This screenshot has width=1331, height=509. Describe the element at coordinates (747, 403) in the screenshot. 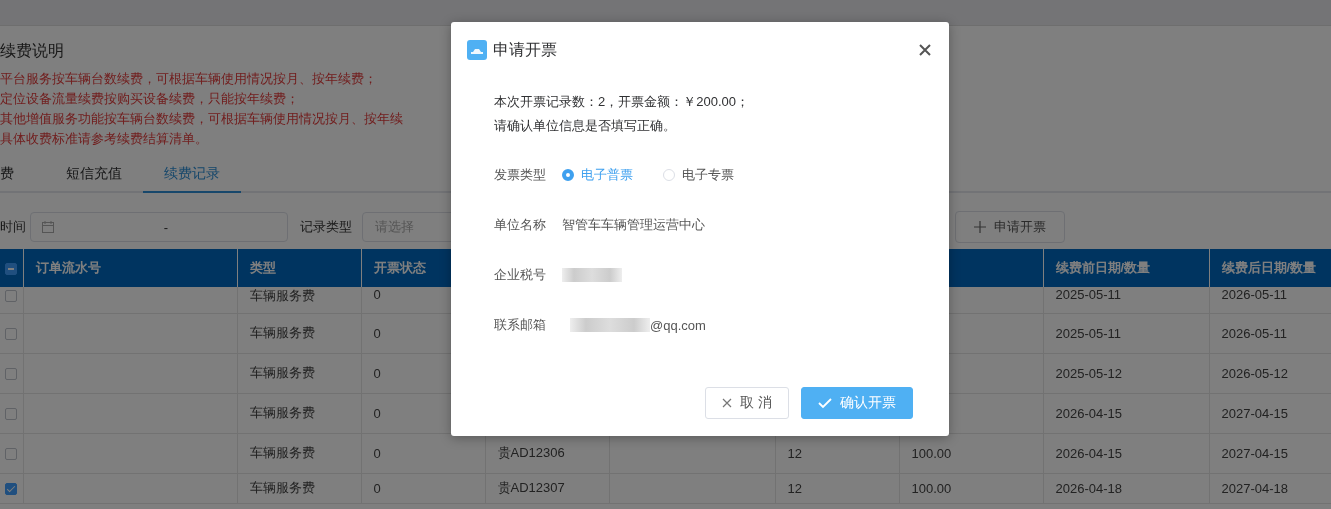

I see `cancel-button: 取 消` at that location.